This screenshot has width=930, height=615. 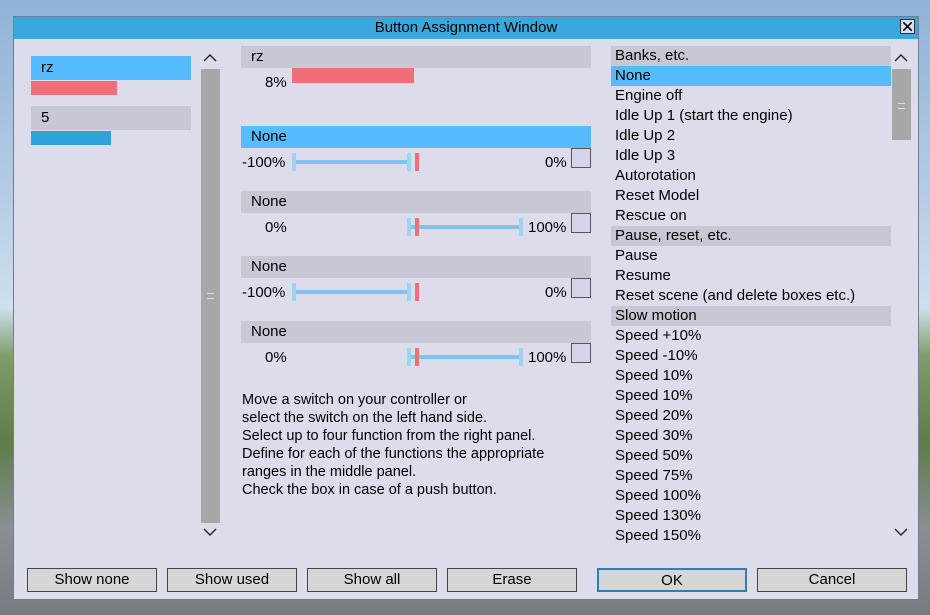 I want to click on list-header-label: Slow motion, so click(x=656, y=315).